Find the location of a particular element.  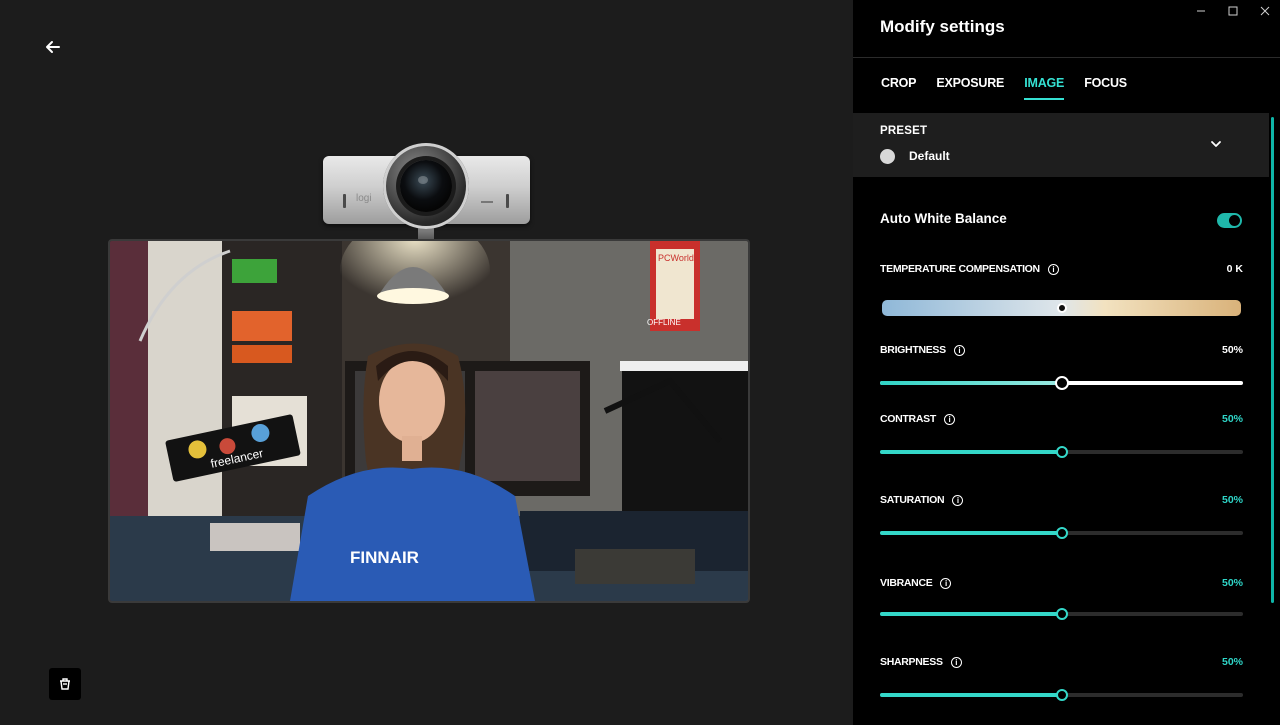

back-button is located at coordinates (53, 47).